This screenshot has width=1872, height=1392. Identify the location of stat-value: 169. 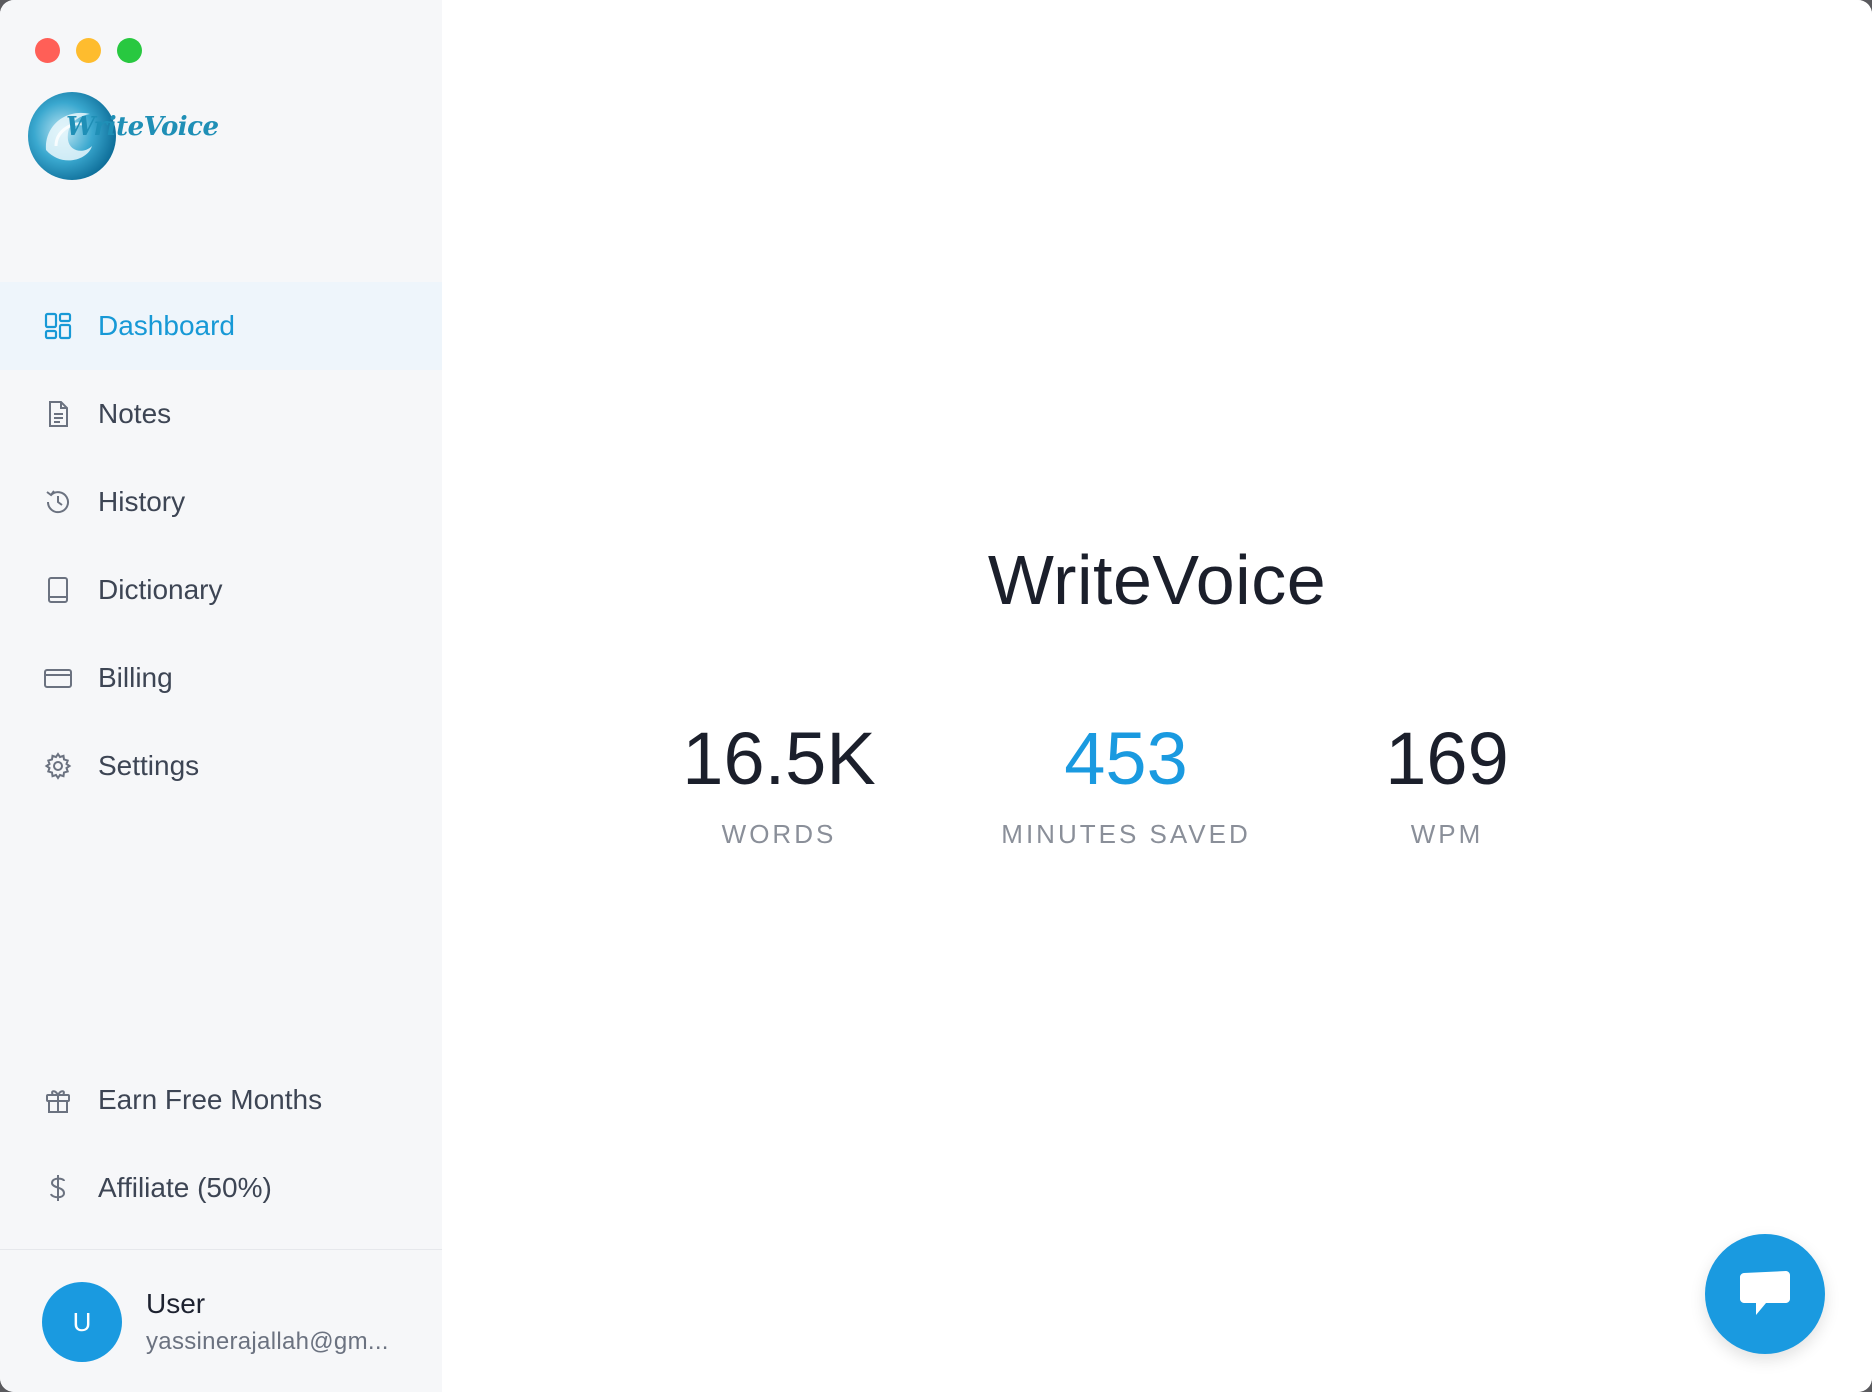
(1447, 758).